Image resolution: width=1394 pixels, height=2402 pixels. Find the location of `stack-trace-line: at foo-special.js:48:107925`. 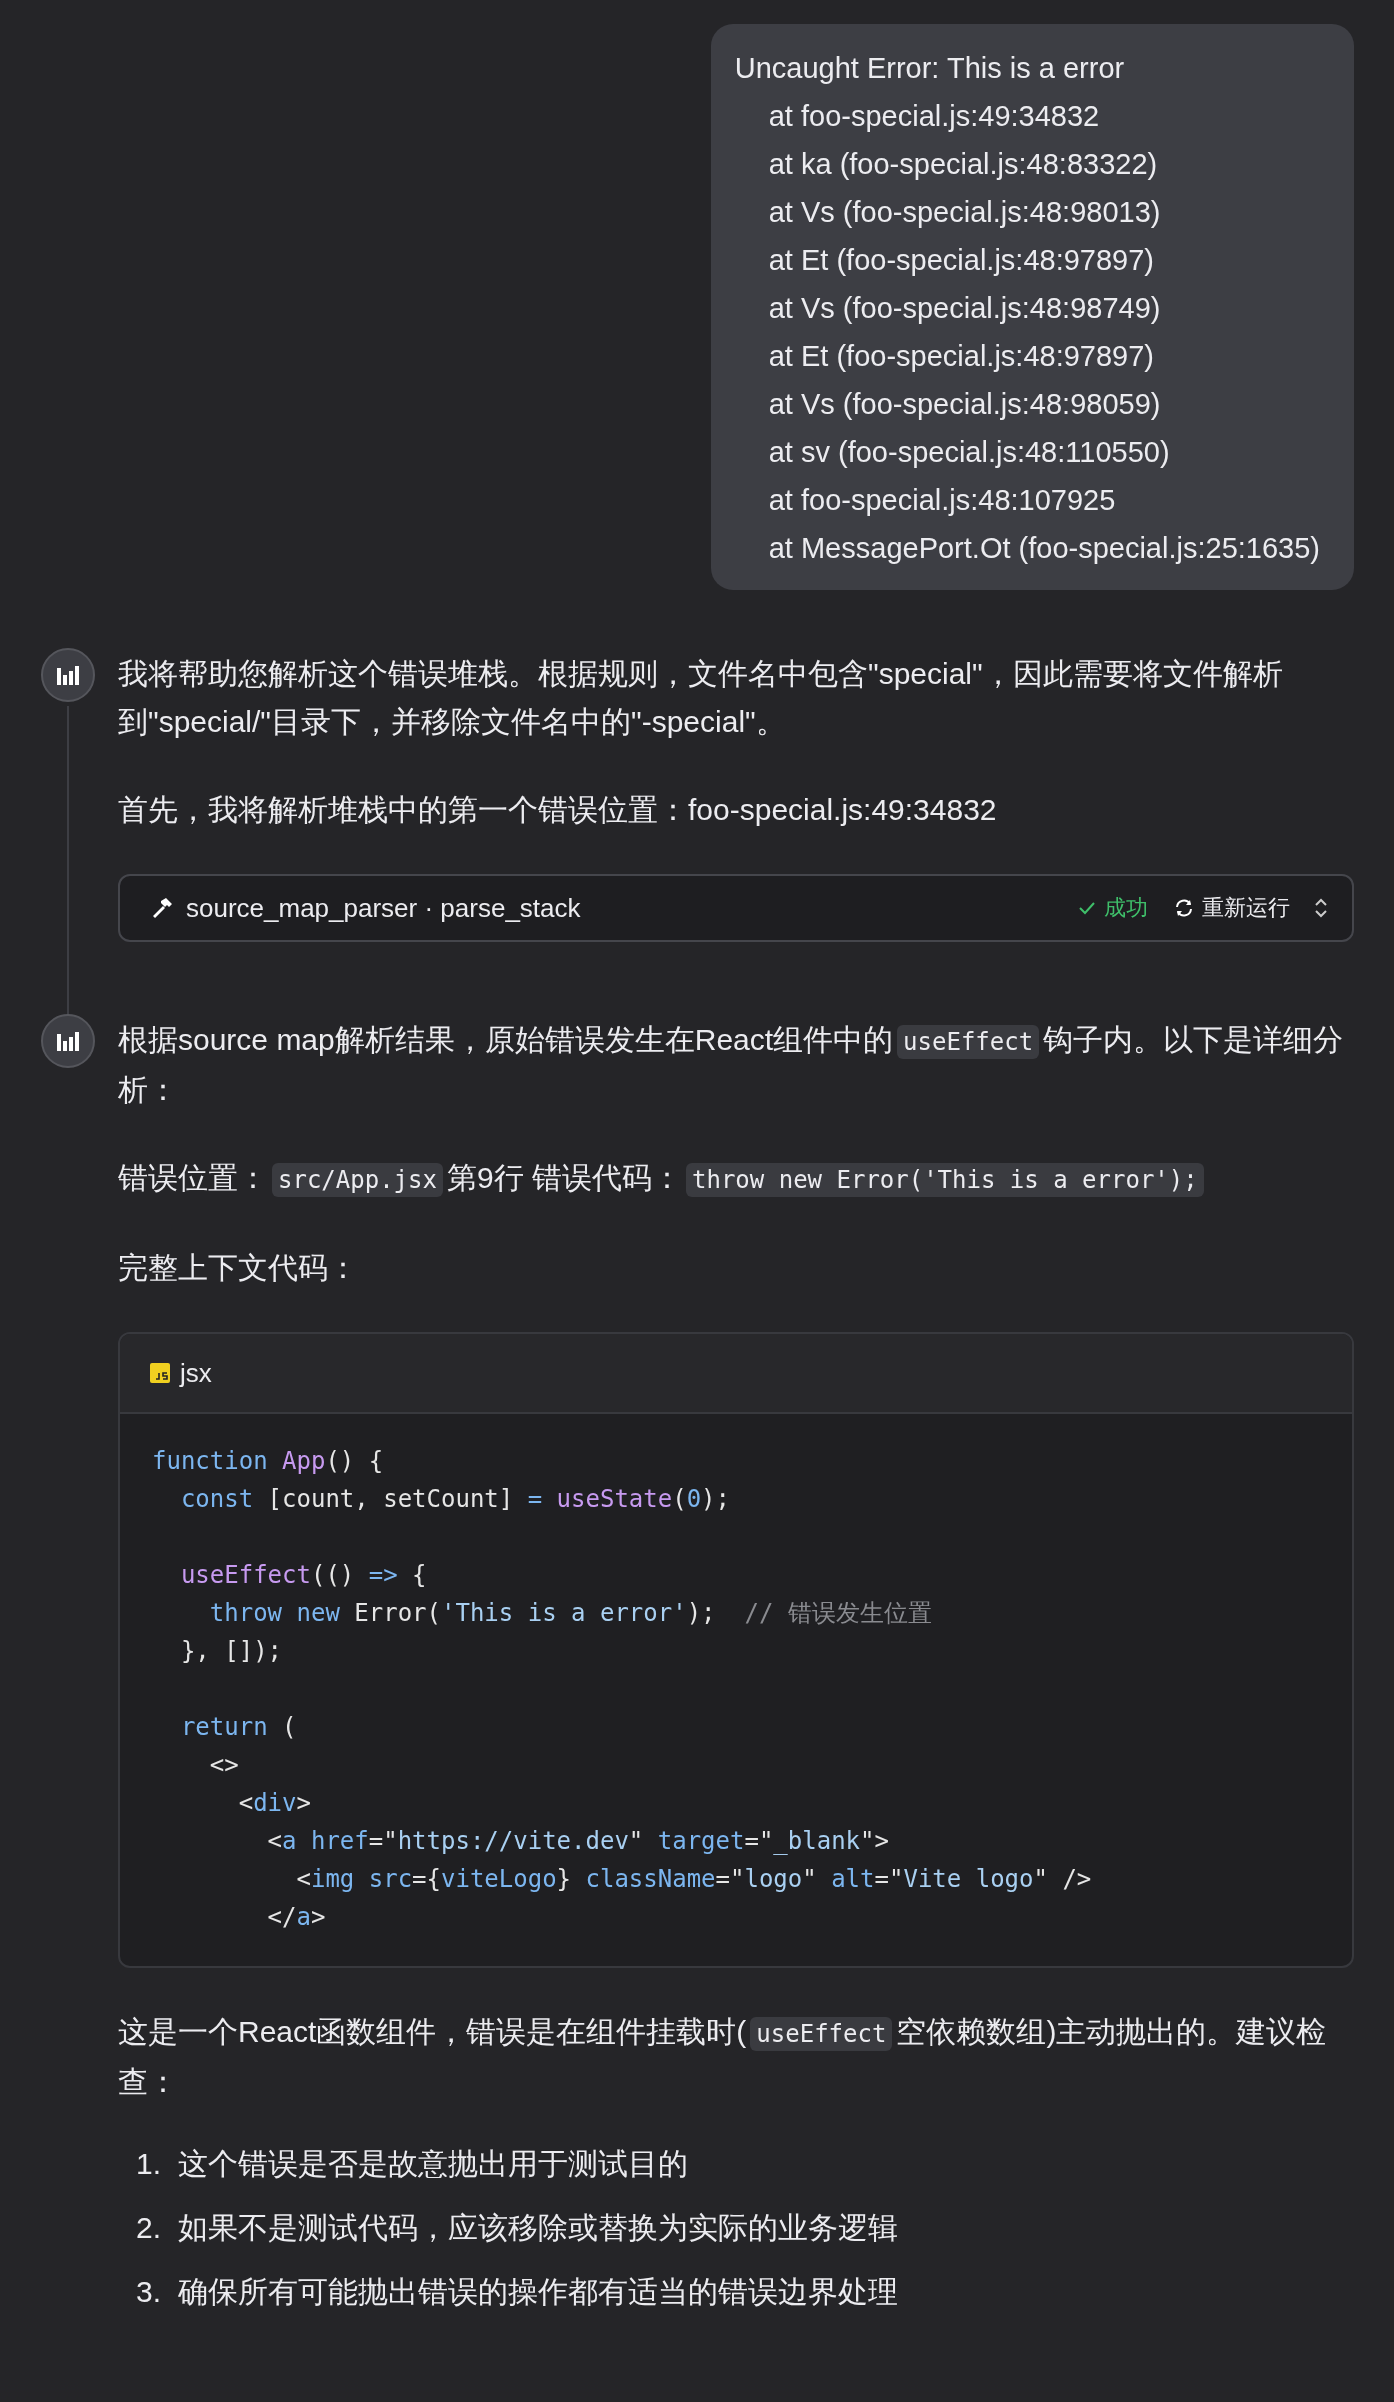

stack-trace-line: at foo-special.js:48:107925 is located at coordinates (942, 500).